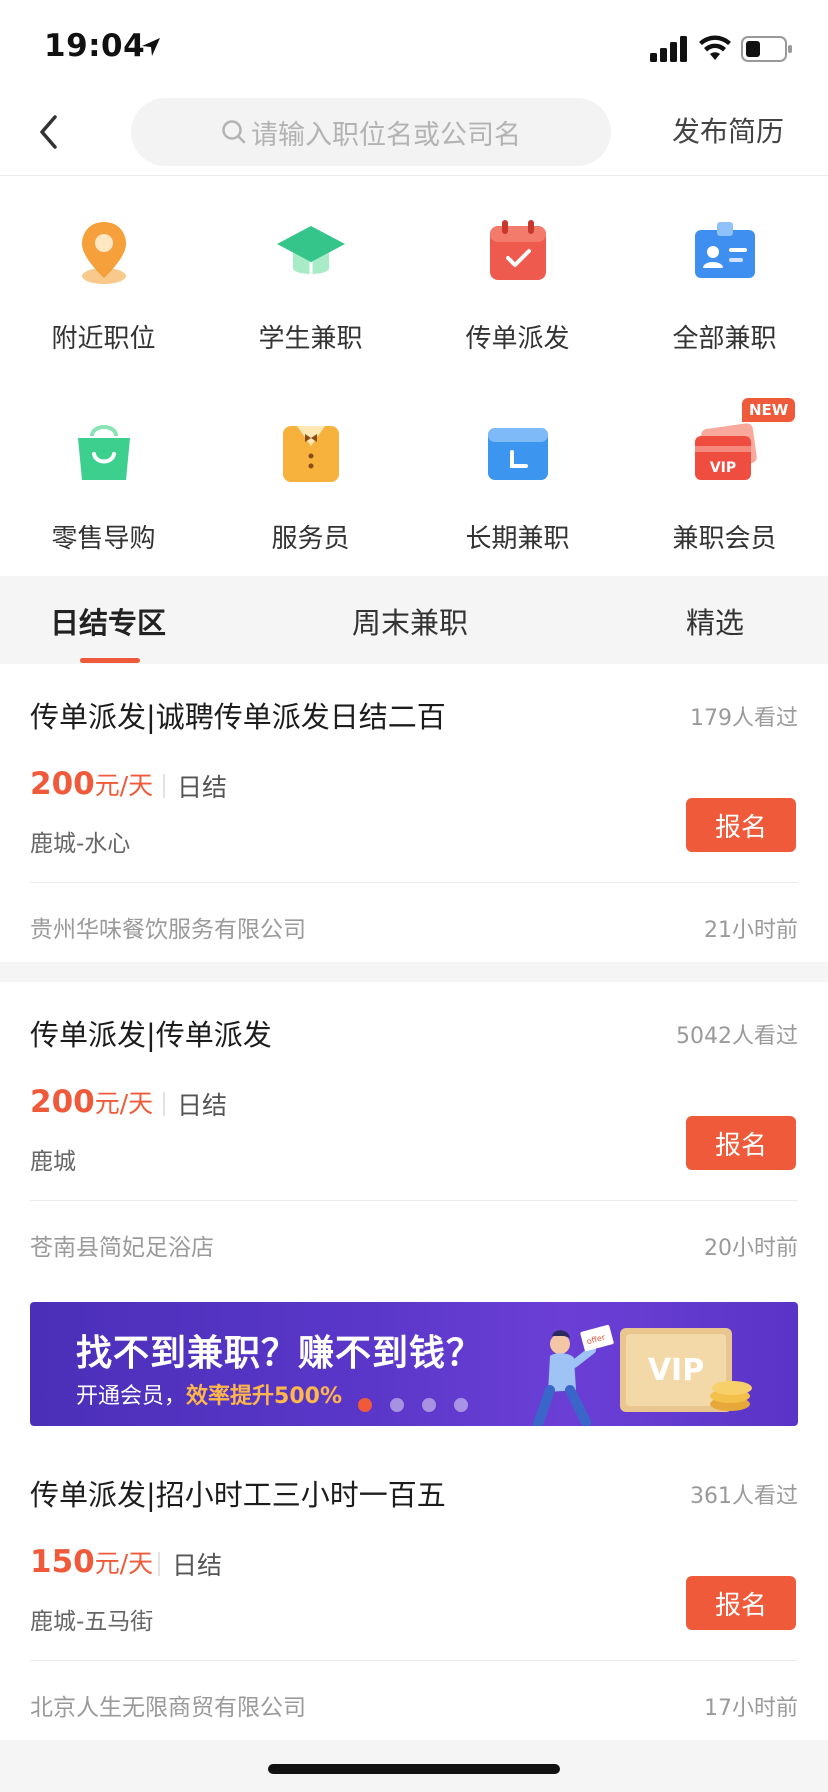 The width and height of the screenshot is (828, 1792). I want to click on vip-promo-banner: 找不到兼职？赚不到钱？ 开通会员，效率提升500% offer VIP, so click(414, 1364).